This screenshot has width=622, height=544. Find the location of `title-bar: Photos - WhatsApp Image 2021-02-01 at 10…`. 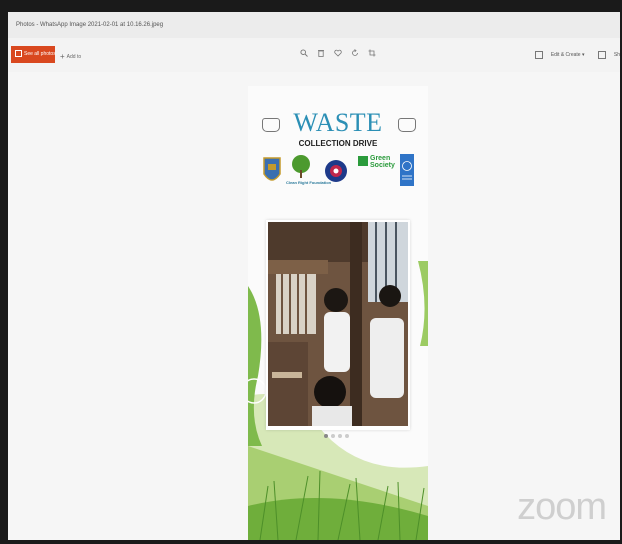

title-bar: Photos - WhatsApp Image 2021-02-01 at 10… is located at coordinates (314, 25).